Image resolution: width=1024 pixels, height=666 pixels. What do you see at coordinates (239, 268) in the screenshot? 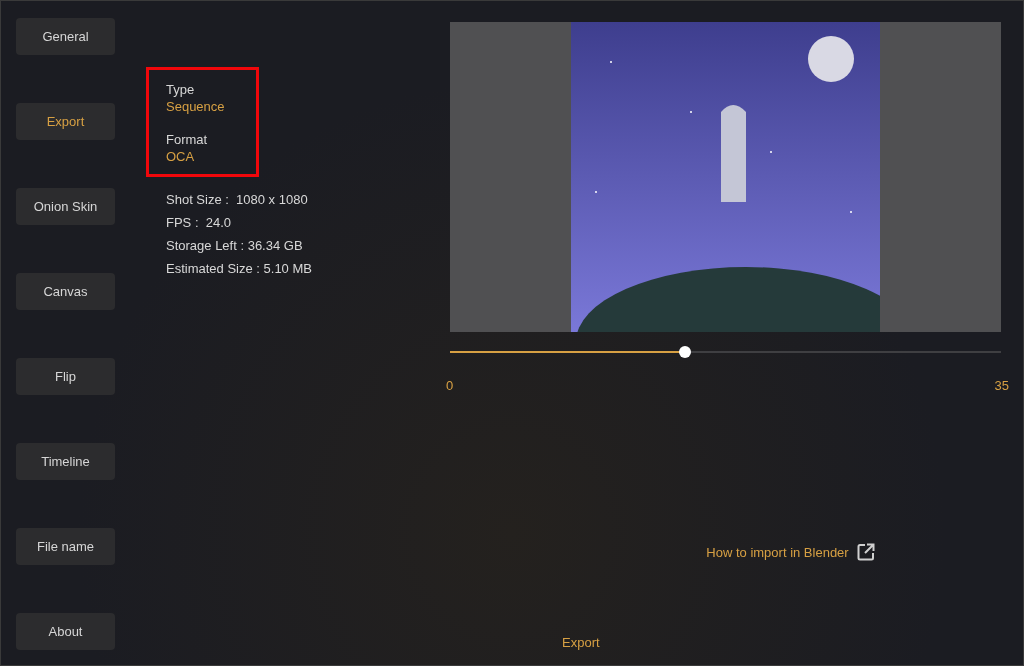
I see `info-text: Estimated Size : 5.10 MB` at bounding box center [239, 268].